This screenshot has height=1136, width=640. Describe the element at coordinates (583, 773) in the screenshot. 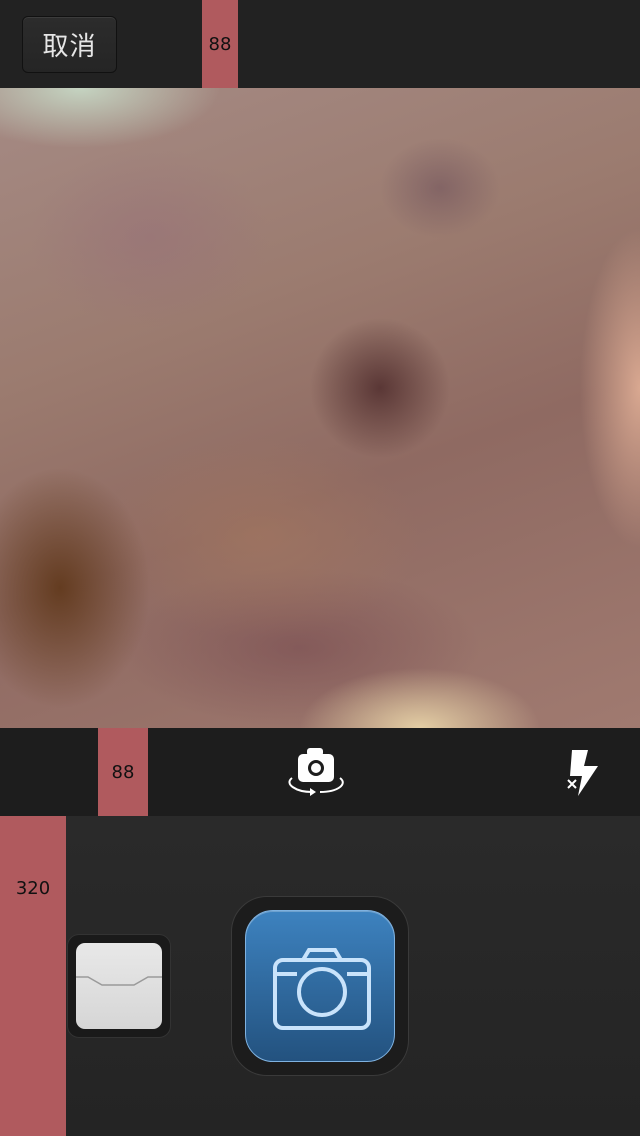

I see `flash-off-icon` at that location.